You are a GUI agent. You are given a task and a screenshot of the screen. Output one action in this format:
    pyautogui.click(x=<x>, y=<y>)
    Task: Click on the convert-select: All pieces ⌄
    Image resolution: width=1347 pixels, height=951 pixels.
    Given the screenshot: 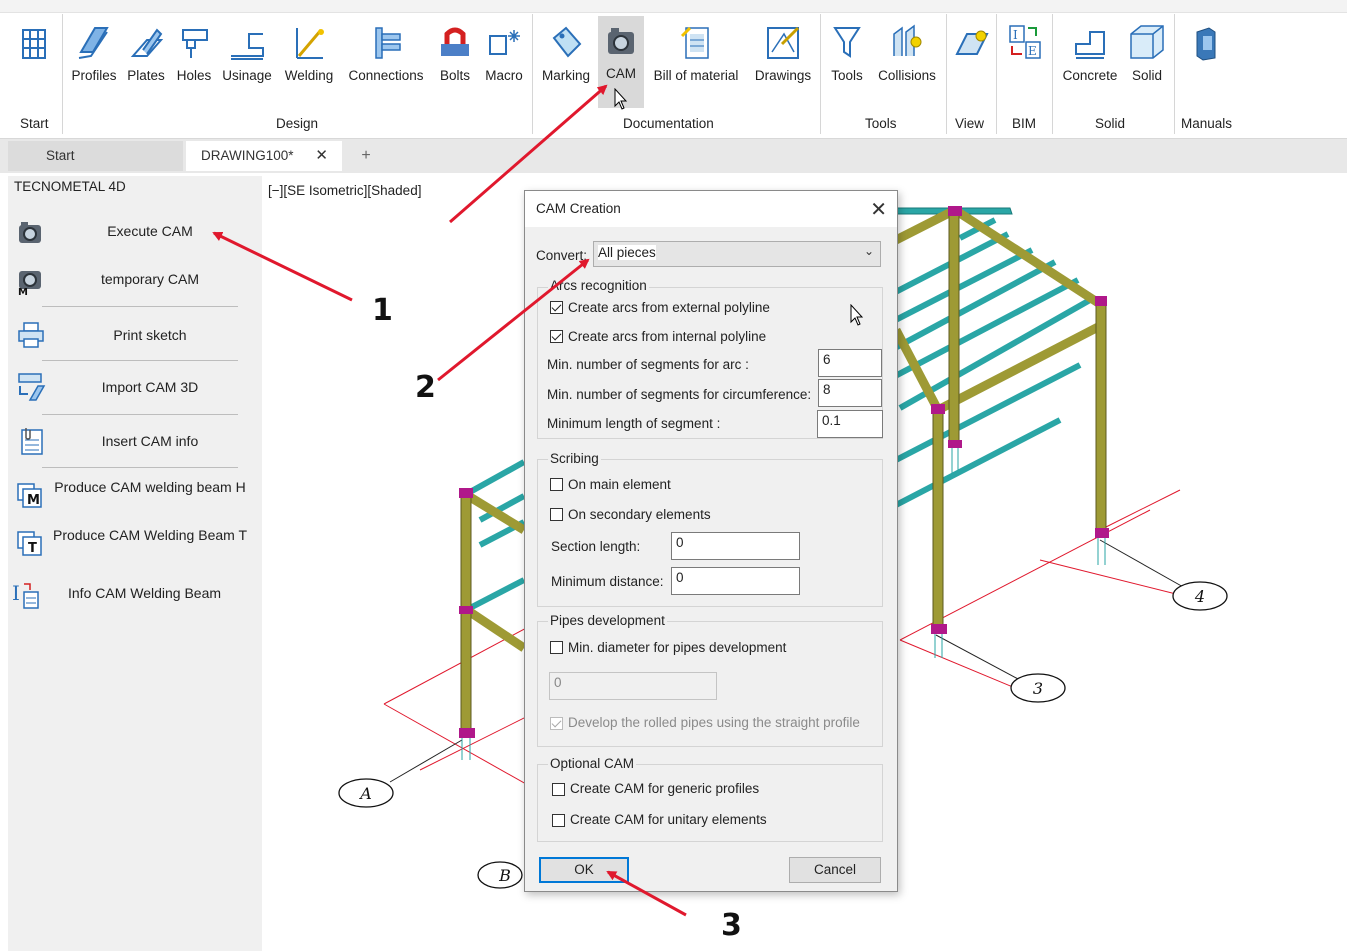 What is the action you would take?
    pyautogui.click(x=737, y=254)
    